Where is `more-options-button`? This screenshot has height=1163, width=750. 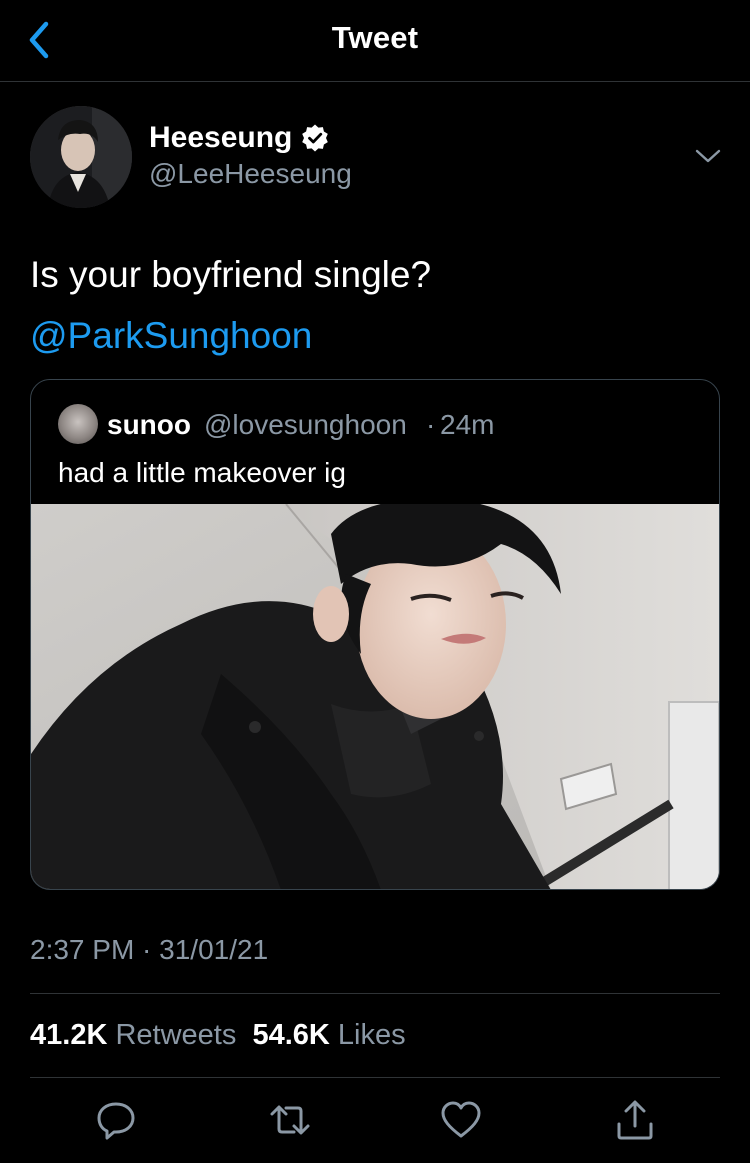
more-options-button is located at coordinates (708, 156).